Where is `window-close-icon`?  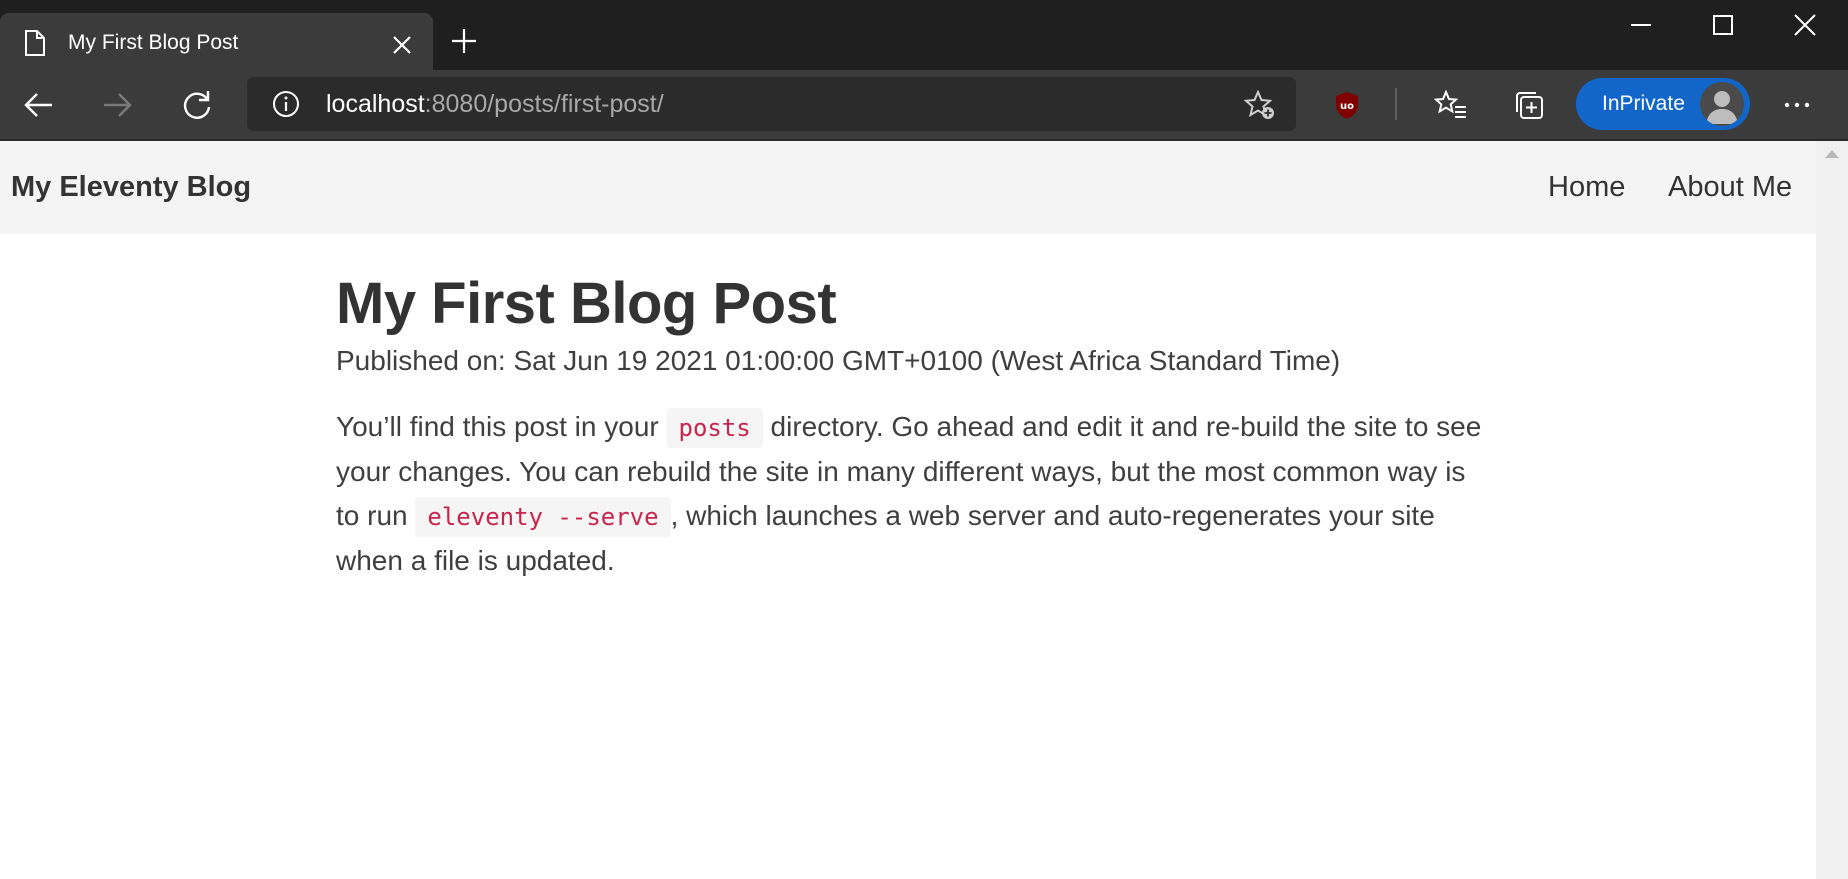
window-close-icon is located at coordinates (1805, 25).